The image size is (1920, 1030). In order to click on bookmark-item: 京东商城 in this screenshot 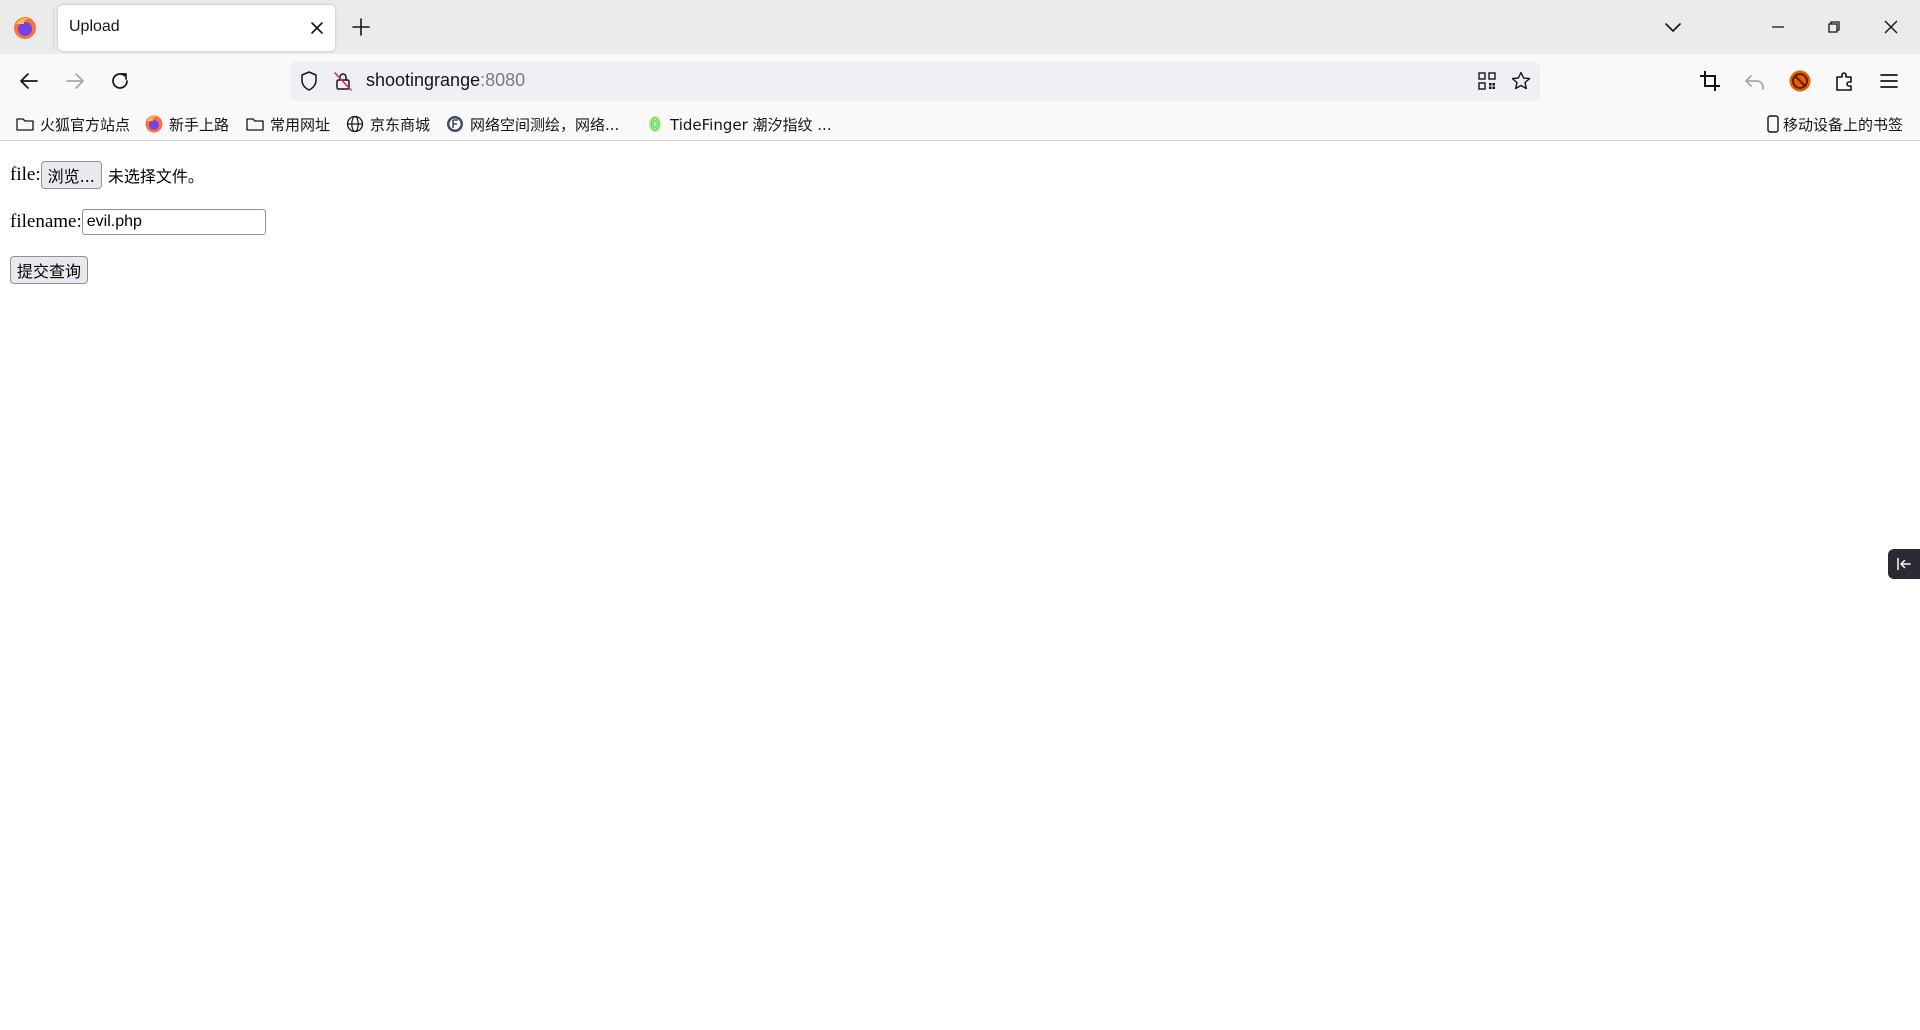, I will do `click(387, 124)`.